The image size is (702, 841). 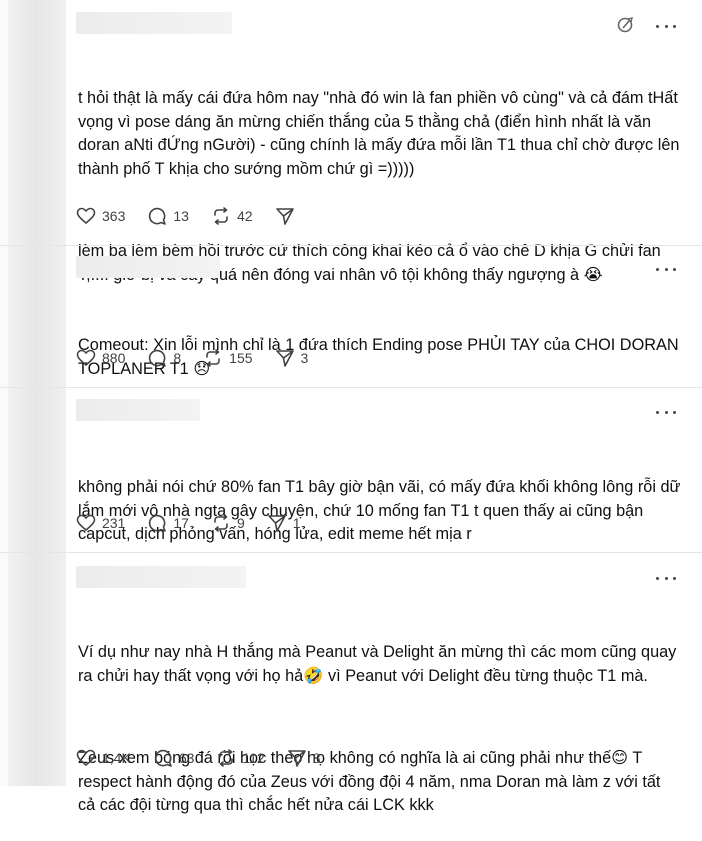 I want to click on repost-button: 155, so click(x=228, y=358).